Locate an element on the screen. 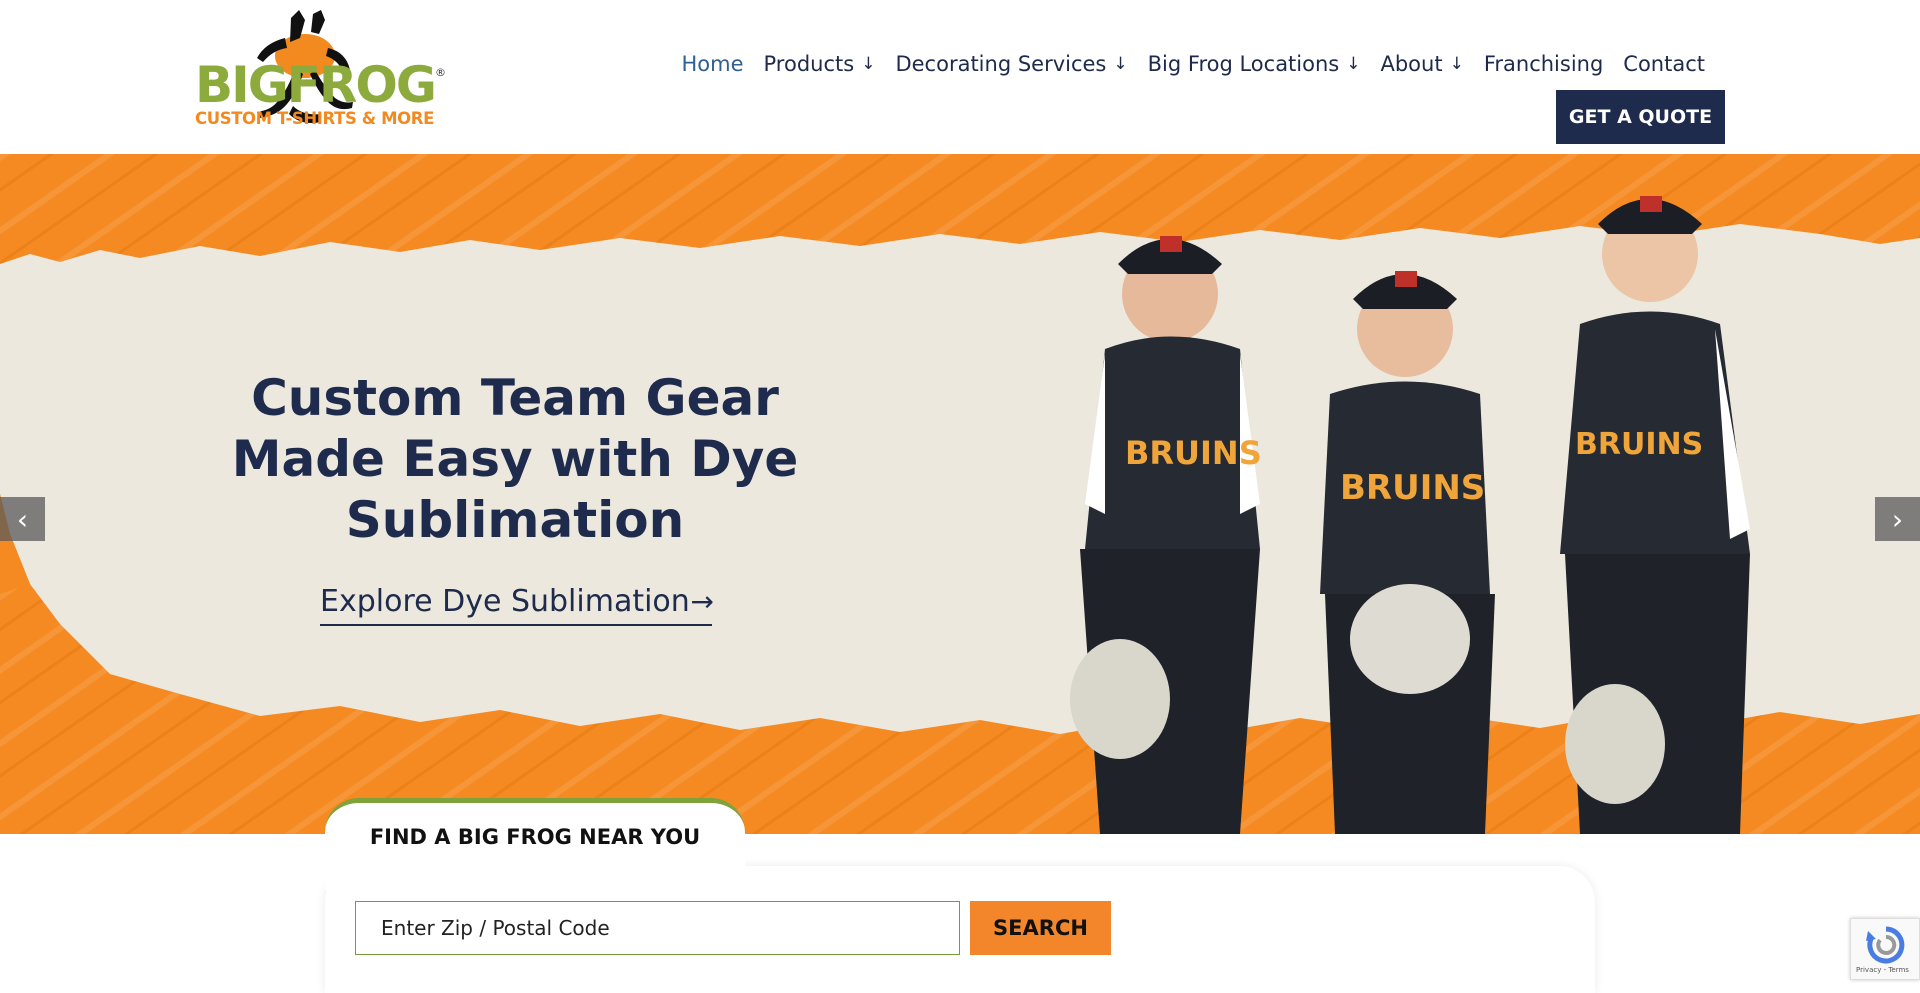 The height and width of the screenshot is (993, 1920). get-a-quote-button: GET A QUOTE is located at coordinates (1640, 117).